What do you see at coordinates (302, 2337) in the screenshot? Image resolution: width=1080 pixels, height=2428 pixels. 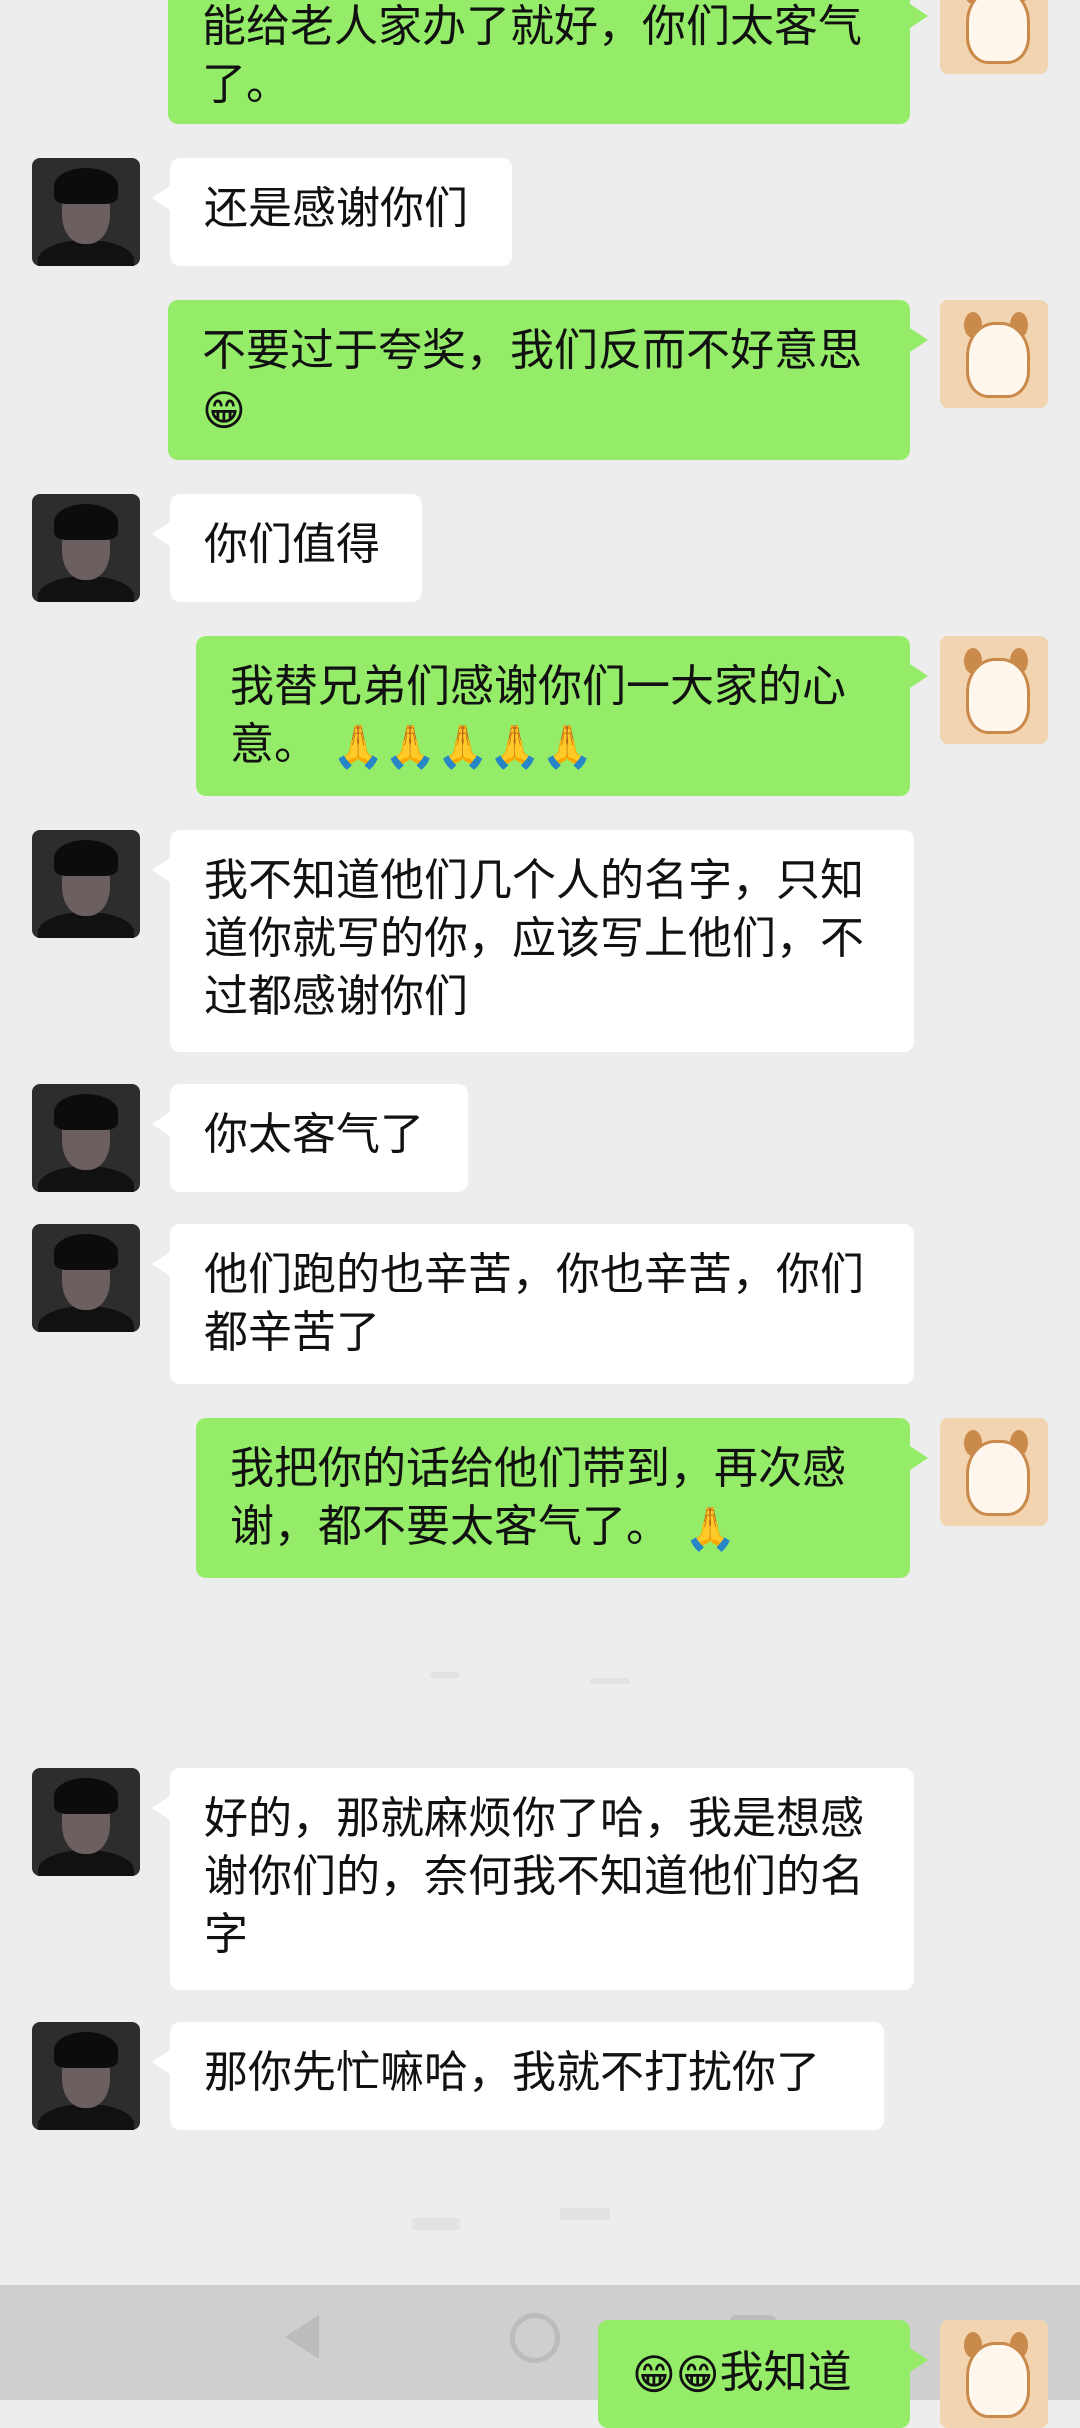 I see `back-triangle-icon` at bounding box center [302, 2337].